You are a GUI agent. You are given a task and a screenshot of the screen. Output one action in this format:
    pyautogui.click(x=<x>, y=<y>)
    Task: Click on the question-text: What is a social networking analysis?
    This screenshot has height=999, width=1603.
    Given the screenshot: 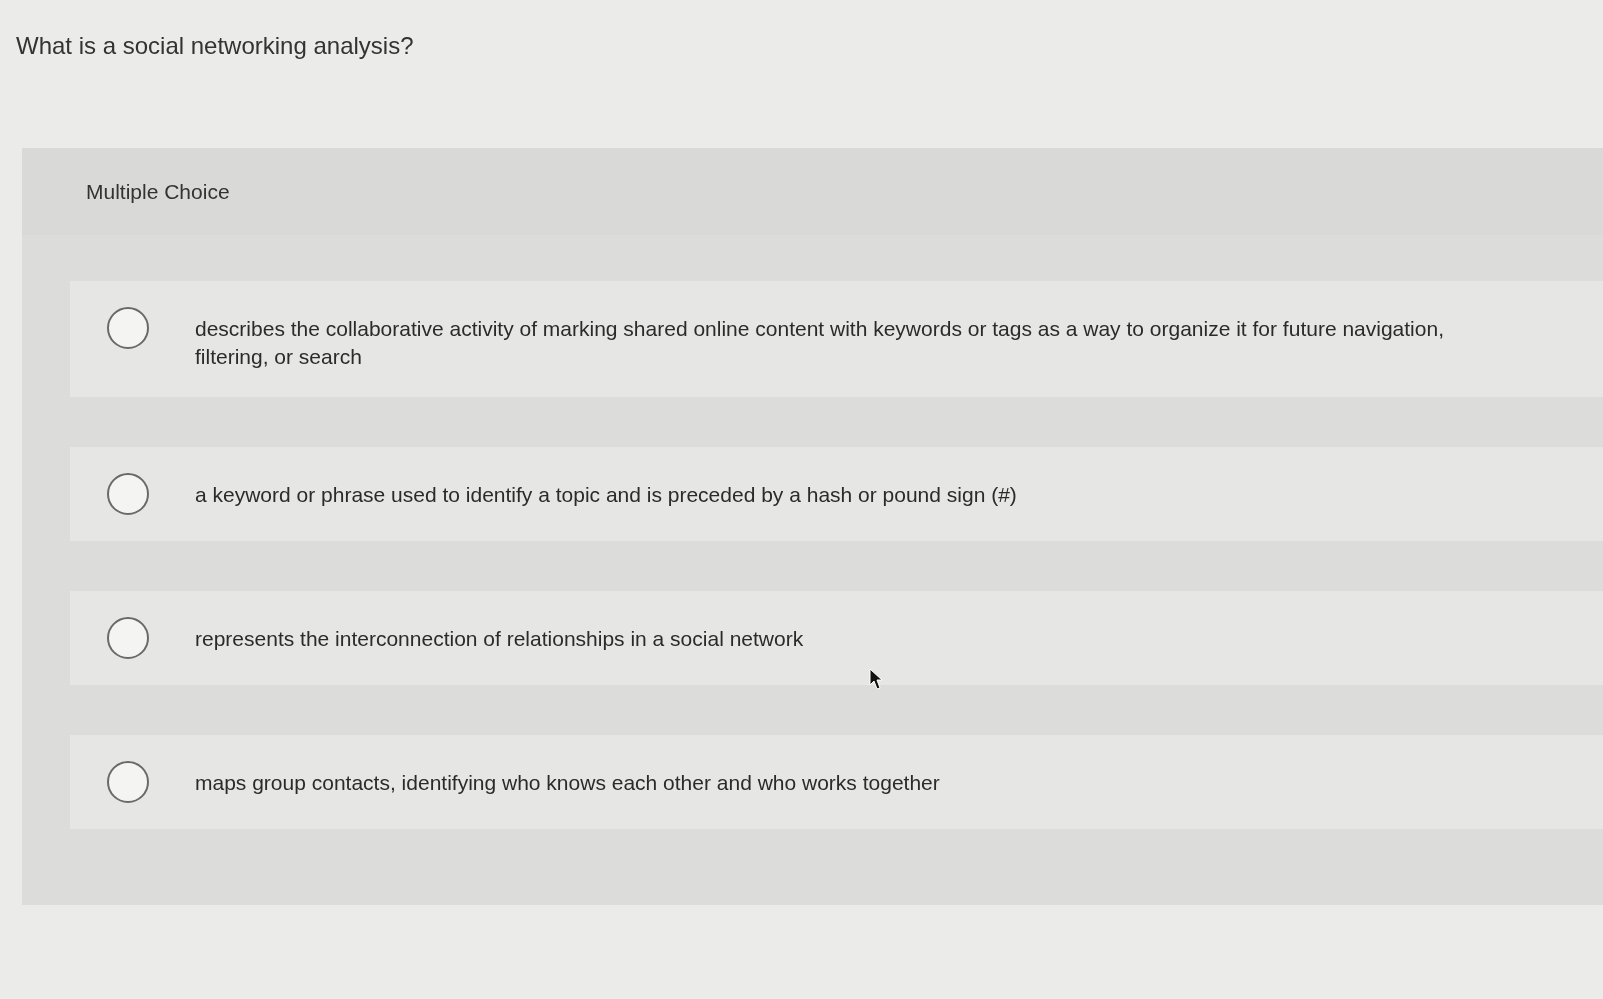 What is the action you would take?
    pyautogui.click(x=215, y=45)
    